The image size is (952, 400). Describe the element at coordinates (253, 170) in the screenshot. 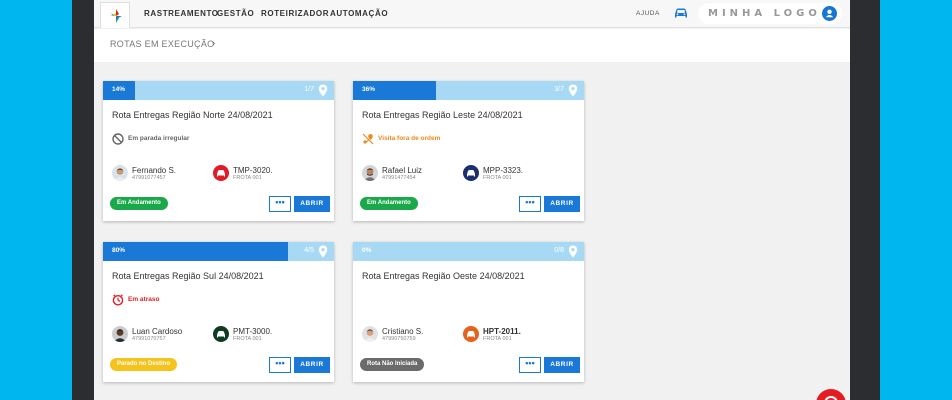

I see `vehicle-plate: TMP-3020.` at that location.